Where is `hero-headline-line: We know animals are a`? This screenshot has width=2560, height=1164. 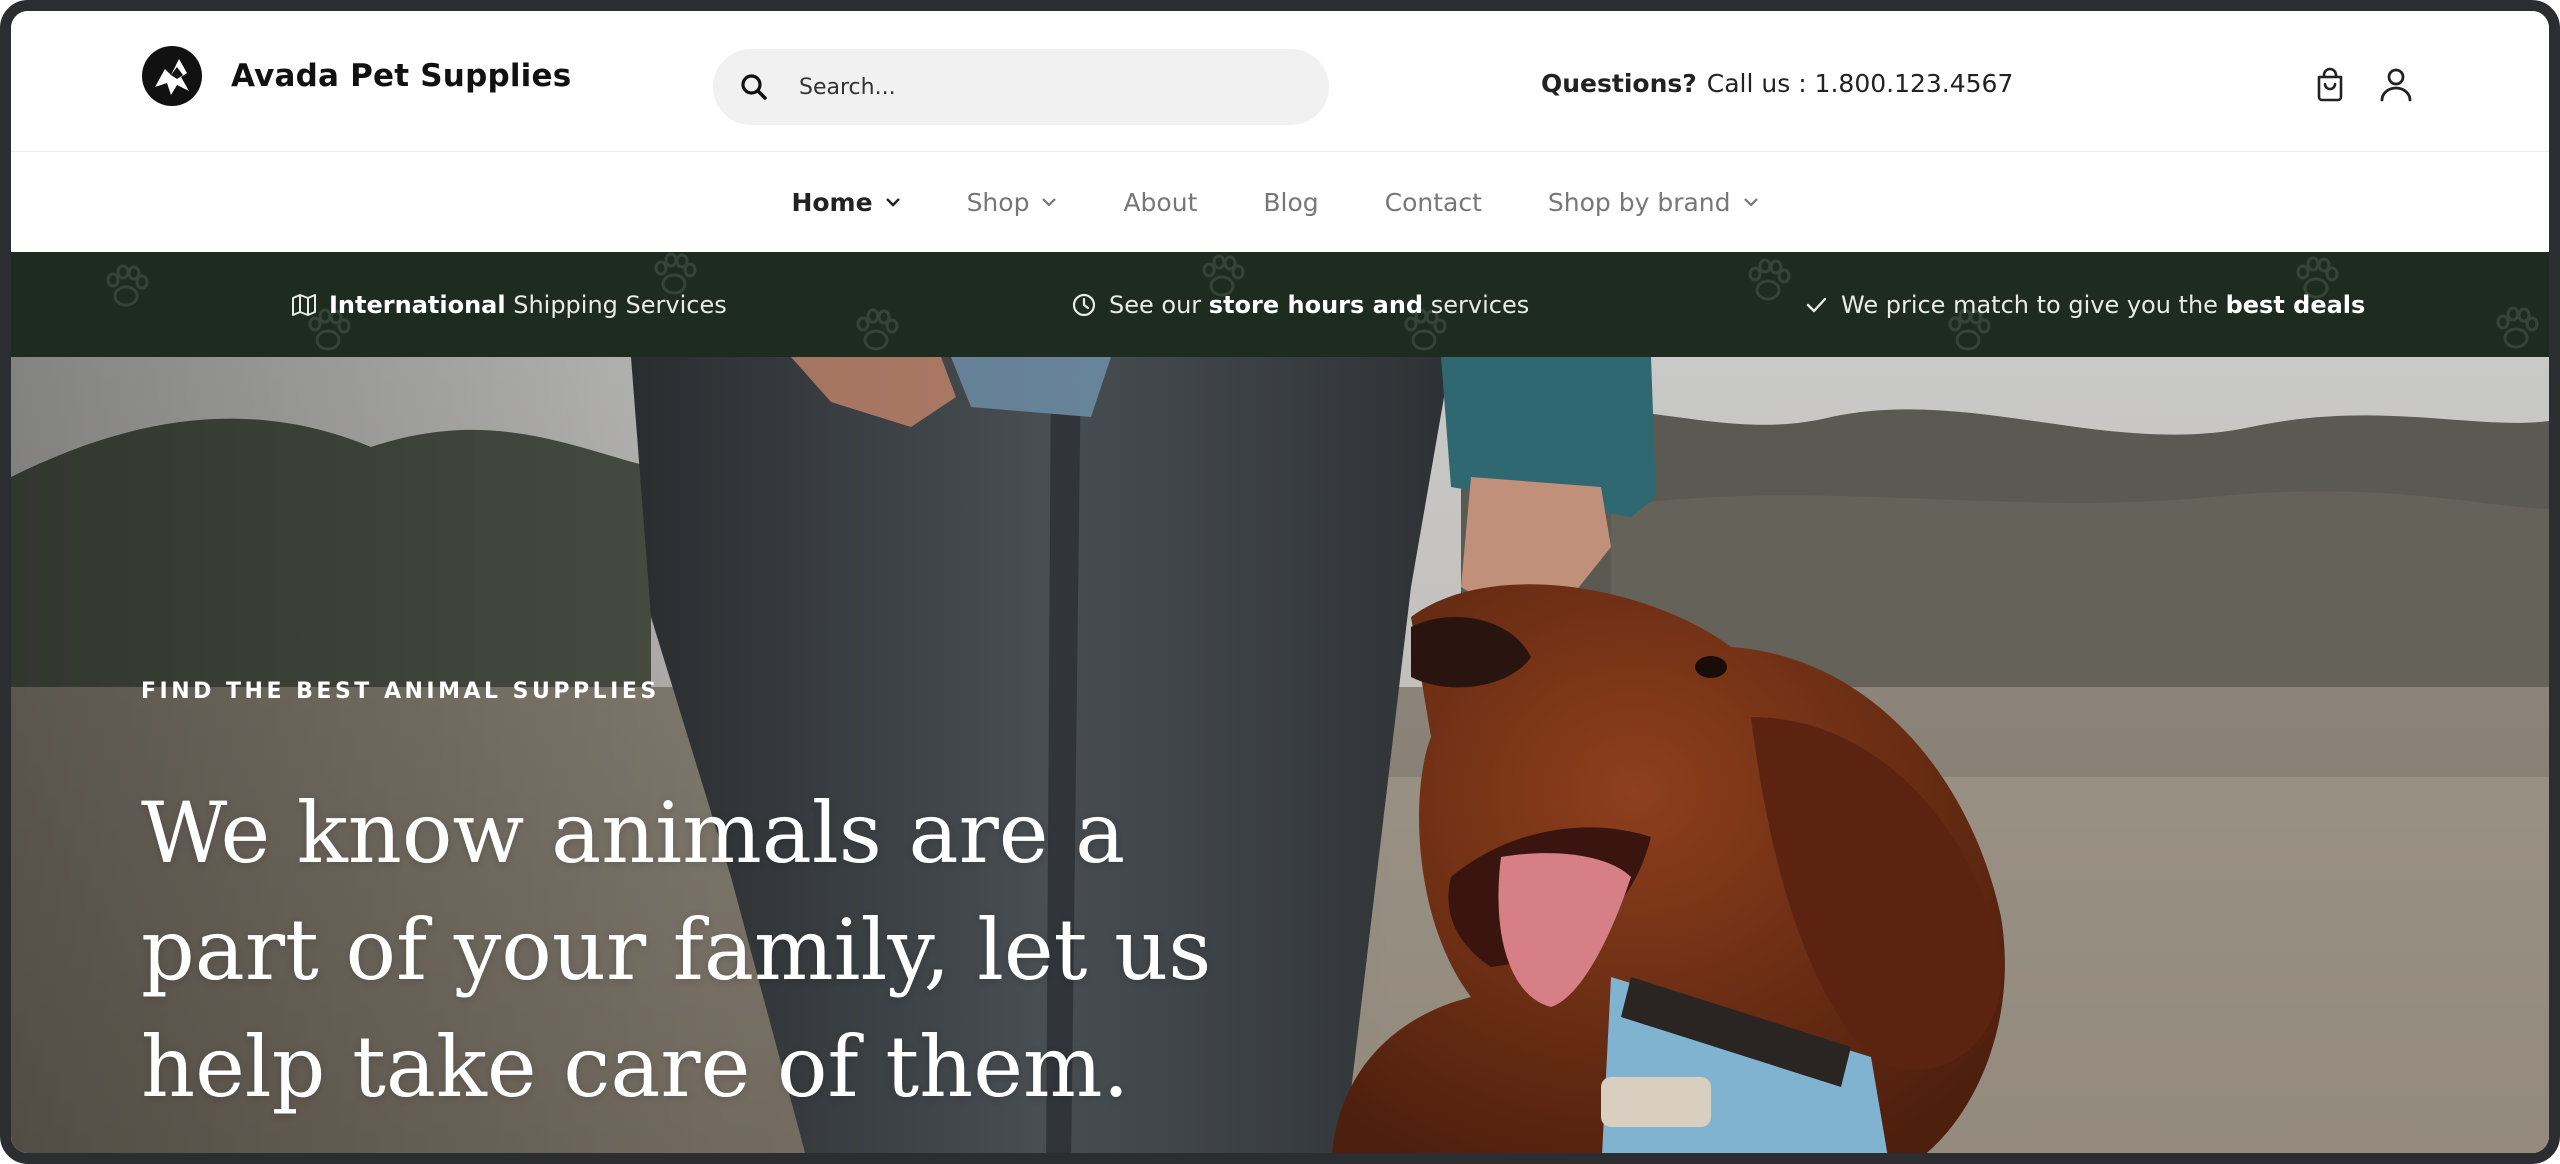
hero-headline-line: We know animals are a is located at coordinates (633, 833).